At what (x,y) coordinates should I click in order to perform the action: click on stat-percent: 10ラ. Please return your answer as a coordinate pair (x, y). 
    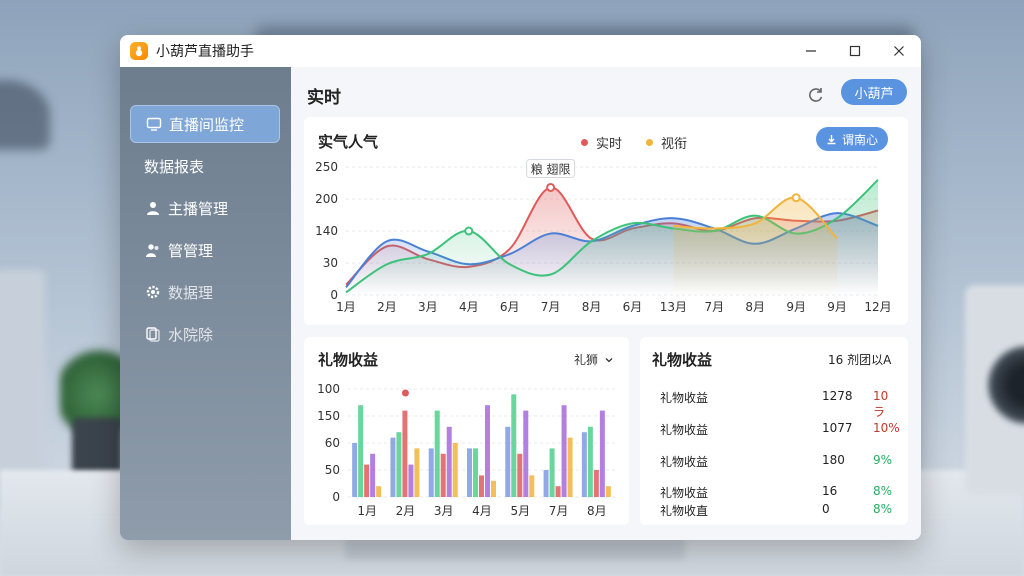
    Looking at the image, I should click on (881, 404).